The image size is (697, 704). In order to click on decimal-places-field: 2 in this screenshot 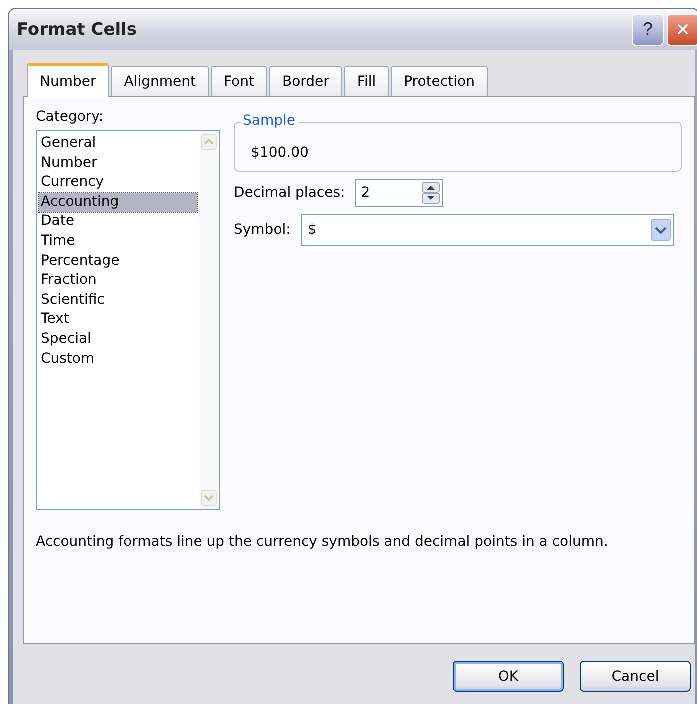, I will do `click(399, 193)`.